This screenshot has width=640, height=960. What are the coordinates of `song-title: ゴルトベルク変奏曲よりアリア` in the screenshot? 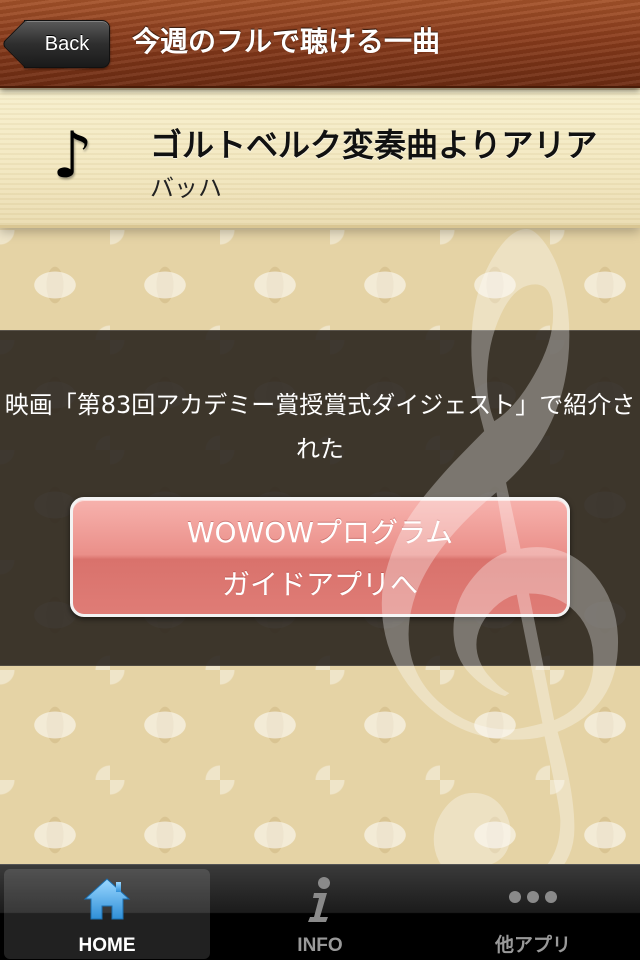 It's located at (374, 145).